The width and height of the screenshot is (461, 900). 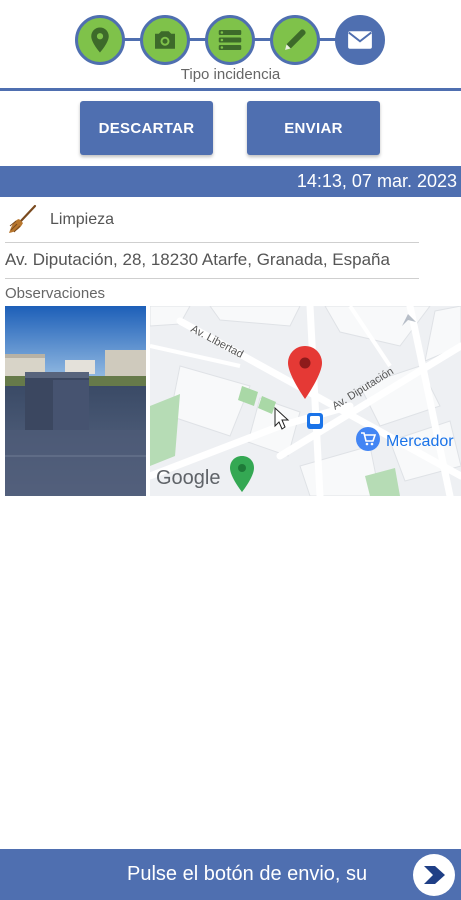 I want to click on header-divider, so click(x=230, y=89).